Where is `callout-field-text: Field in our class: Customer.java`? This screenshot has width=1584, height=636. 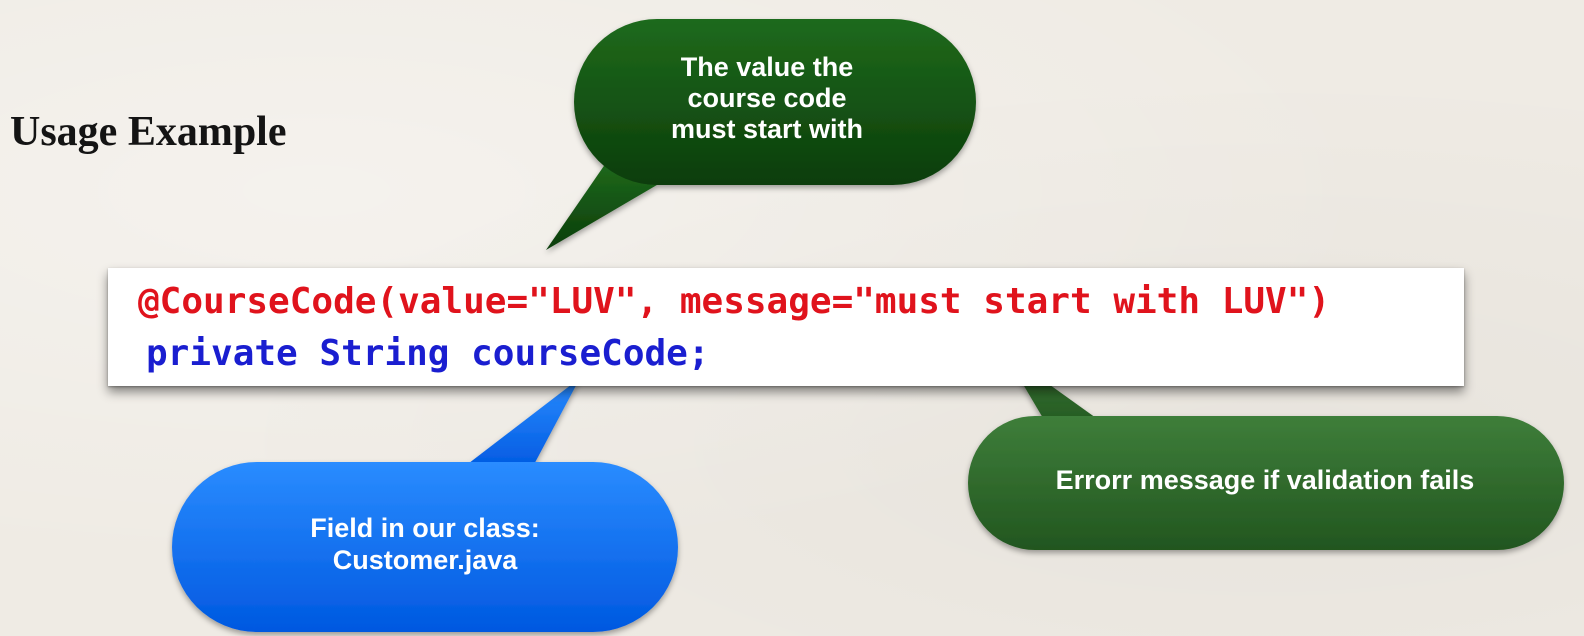
callout-field-text: Field in our class: Customer.java is located at coordinates (425, 544).